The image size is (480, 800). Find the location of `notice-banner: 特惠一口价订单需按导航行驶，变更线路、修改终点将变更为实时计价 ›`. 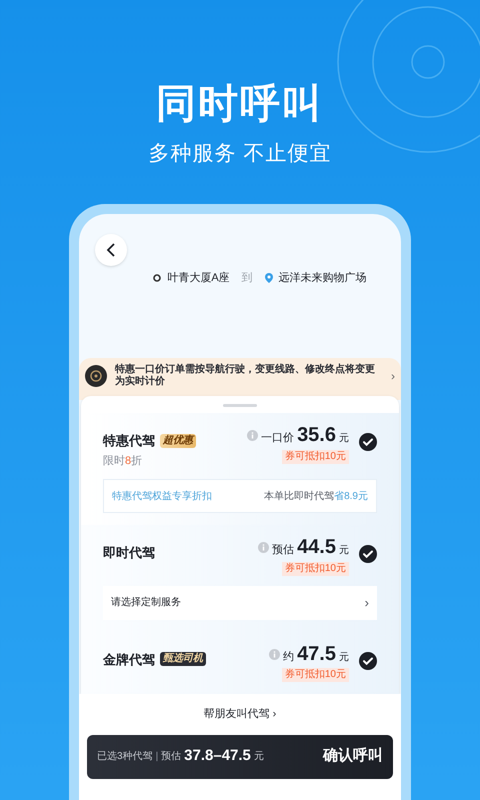

notice-banner: 特惠一口价订单需按导航行驶，变更线路、修改终点将变更为实时计价 › is located at coordinates (240, 379).